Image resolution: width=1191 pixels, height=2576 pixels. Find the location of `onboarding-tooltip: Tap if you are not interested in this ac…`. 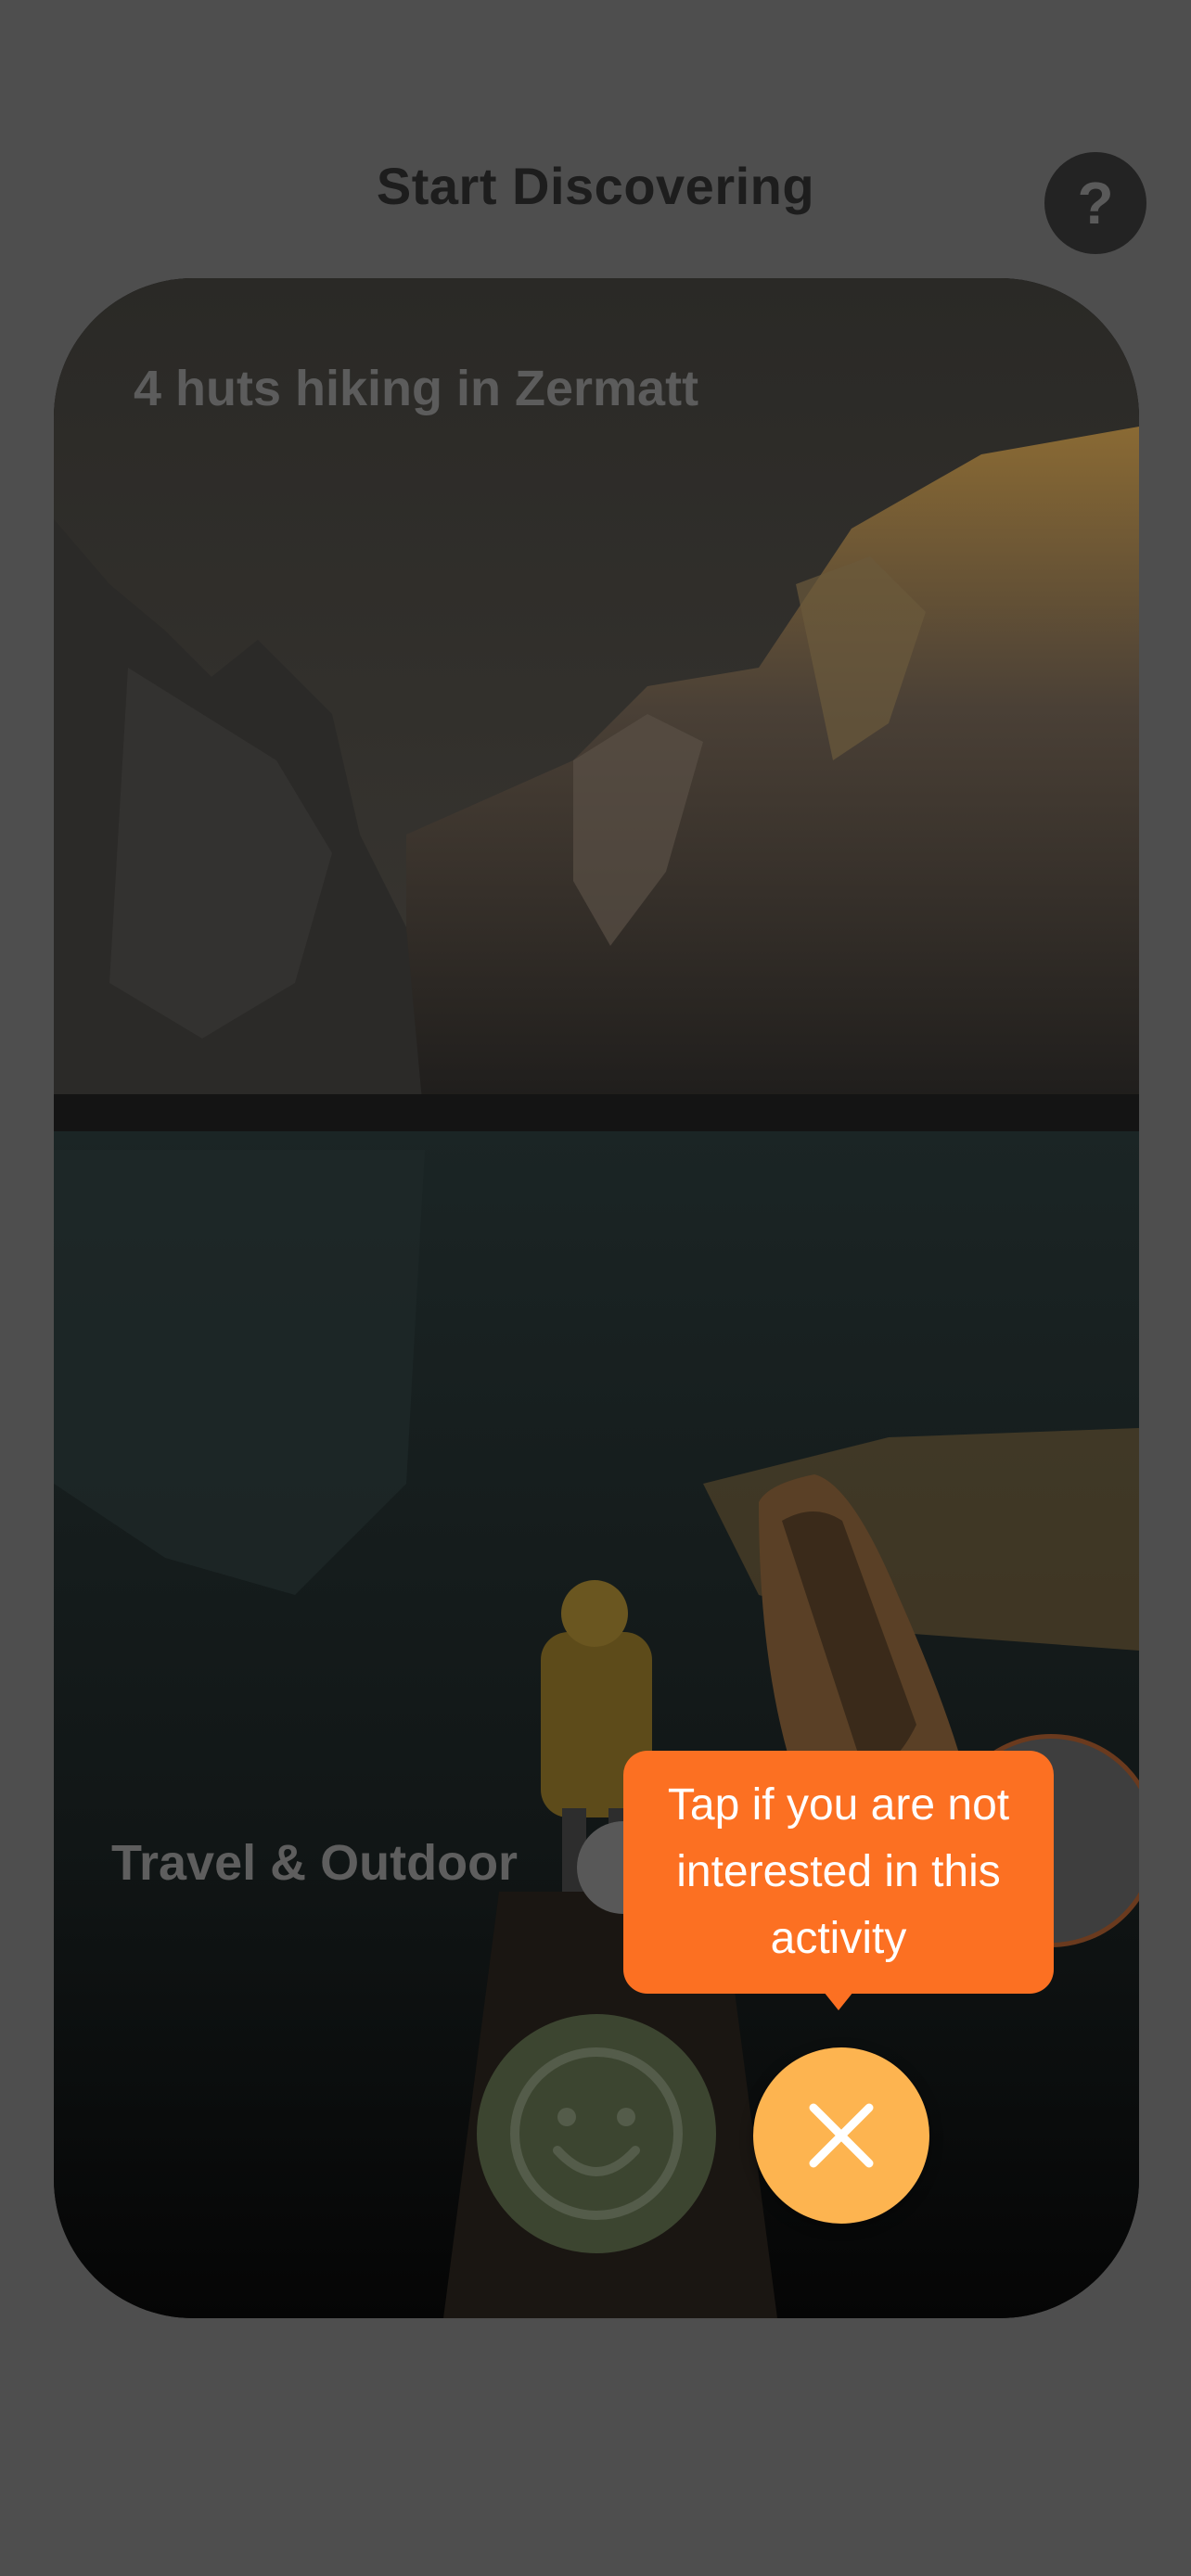

onboarding-tooltip: Tap if you are not interested in this ac… is located at coordinates (838, 1873).